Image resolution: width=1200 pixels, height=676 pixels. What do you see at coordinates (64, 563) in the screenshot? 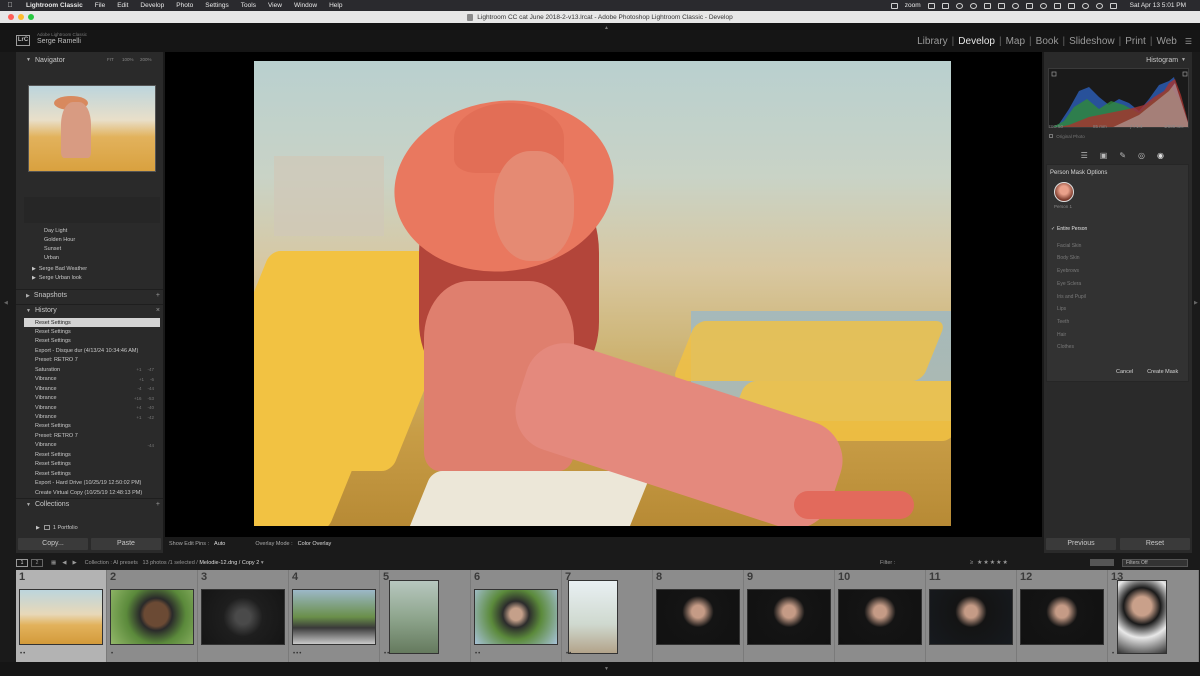
I see `back-arrow-icon: ◀` at bounding box center [64, 563].